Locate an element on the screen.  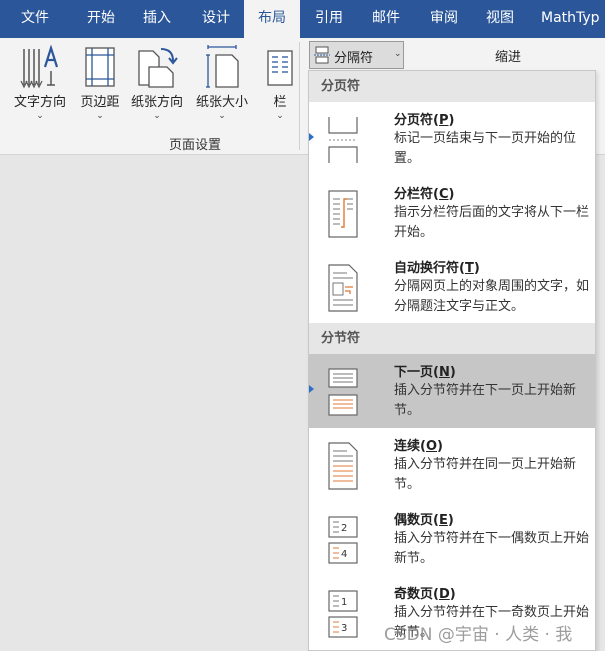
indent-label: 缩进 is located at coordinates (508, 57).